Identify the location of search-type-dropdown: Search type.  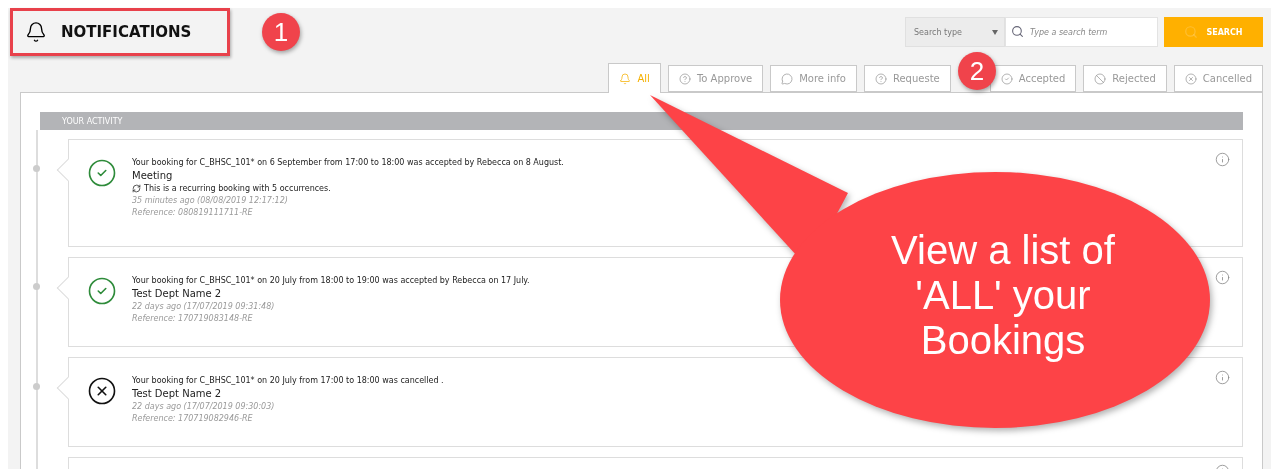
(955, 32).